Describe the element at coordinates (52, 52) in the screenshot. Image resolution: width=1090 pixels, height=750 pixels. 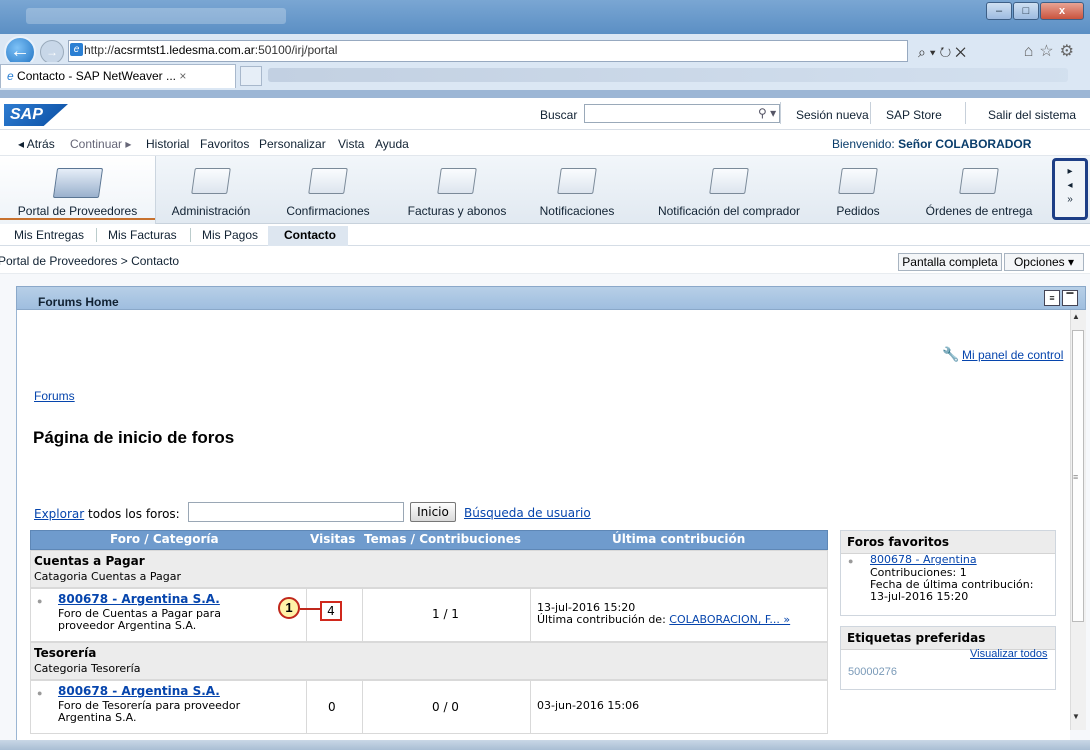
I see `forward-button: →` at that location.